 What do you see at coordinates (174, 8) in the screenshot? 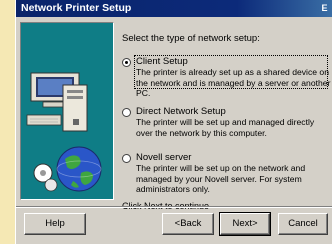
I see `title-bar: Network Printer Setup E` at bounding box center [174, 8].